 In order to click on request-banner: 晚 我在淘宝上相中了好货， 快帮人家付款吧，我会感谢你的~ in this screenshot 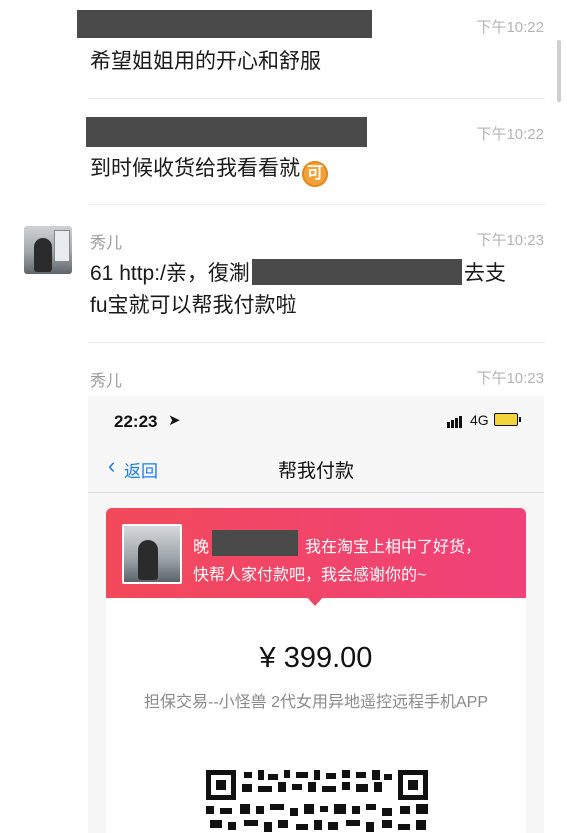, I will do `click(316, 553)`.